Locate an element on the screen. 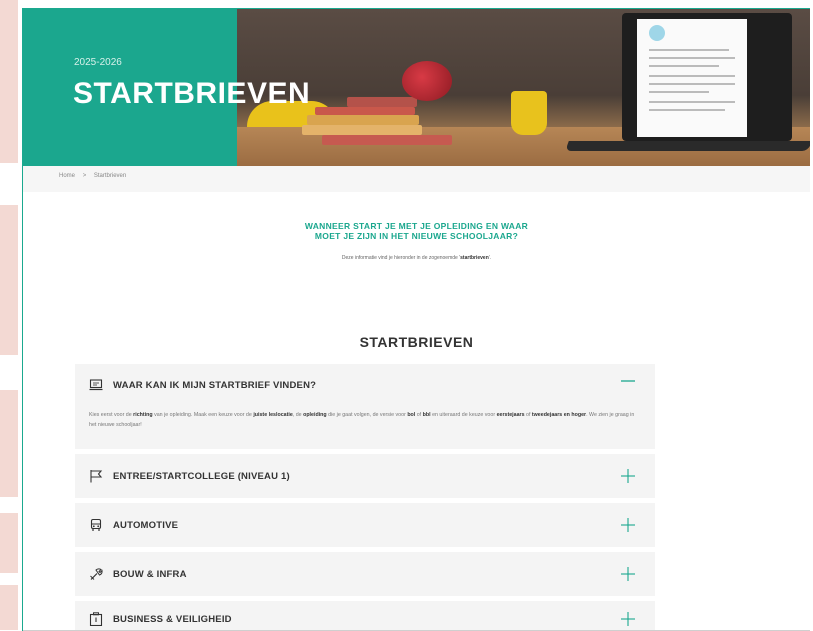  body-bold: tweedejaars en hoger is located at coordinates (559, 415).